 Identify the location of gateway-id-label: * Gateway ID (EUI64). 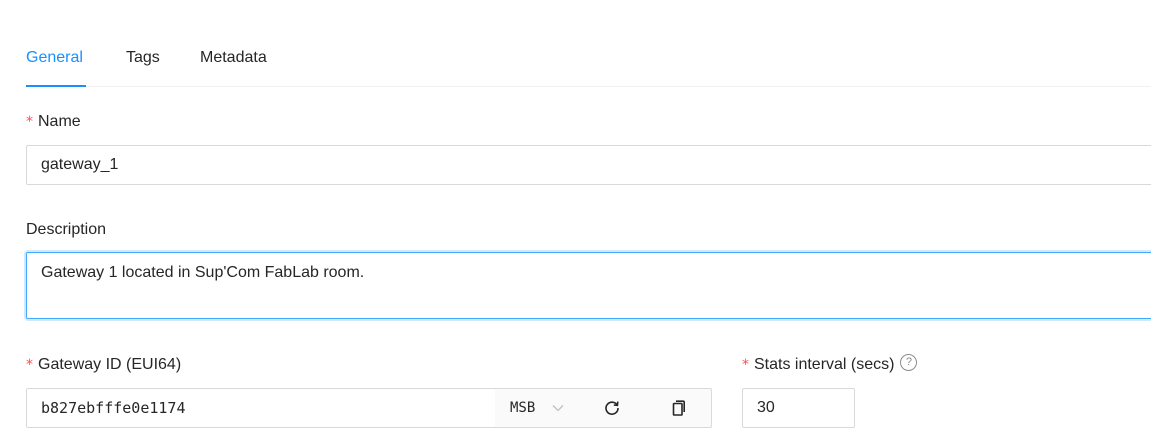
(103, 365).